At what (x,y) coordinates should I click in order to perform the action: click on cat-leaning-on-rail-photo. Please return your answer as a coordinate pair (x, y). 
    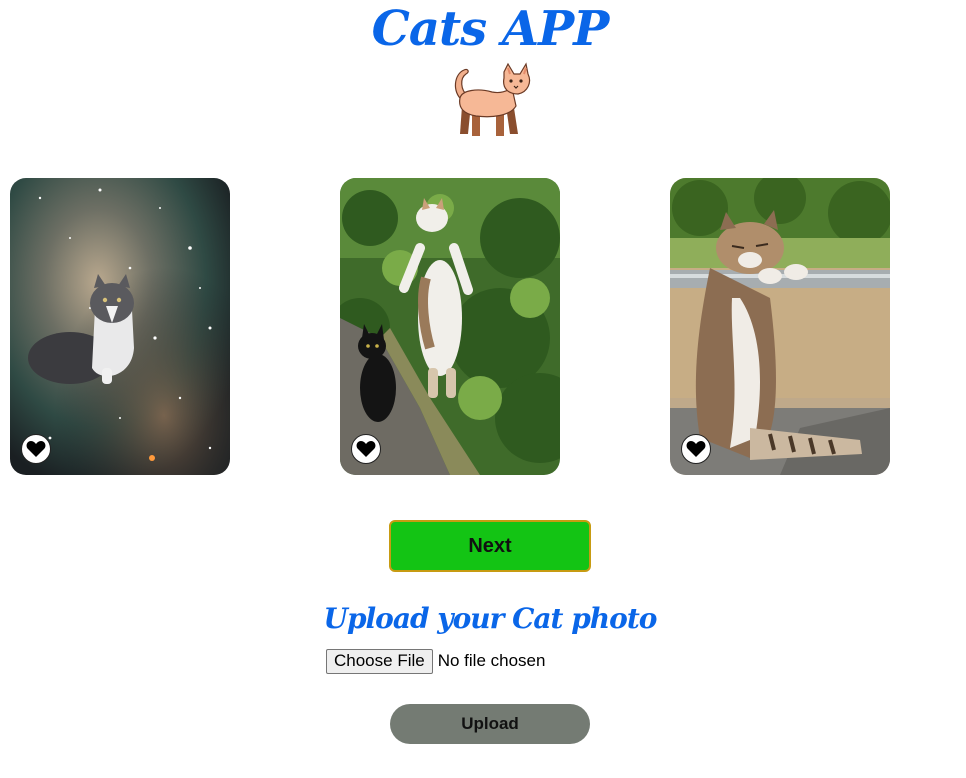
    Looking at the image, I should click on (780, 326).